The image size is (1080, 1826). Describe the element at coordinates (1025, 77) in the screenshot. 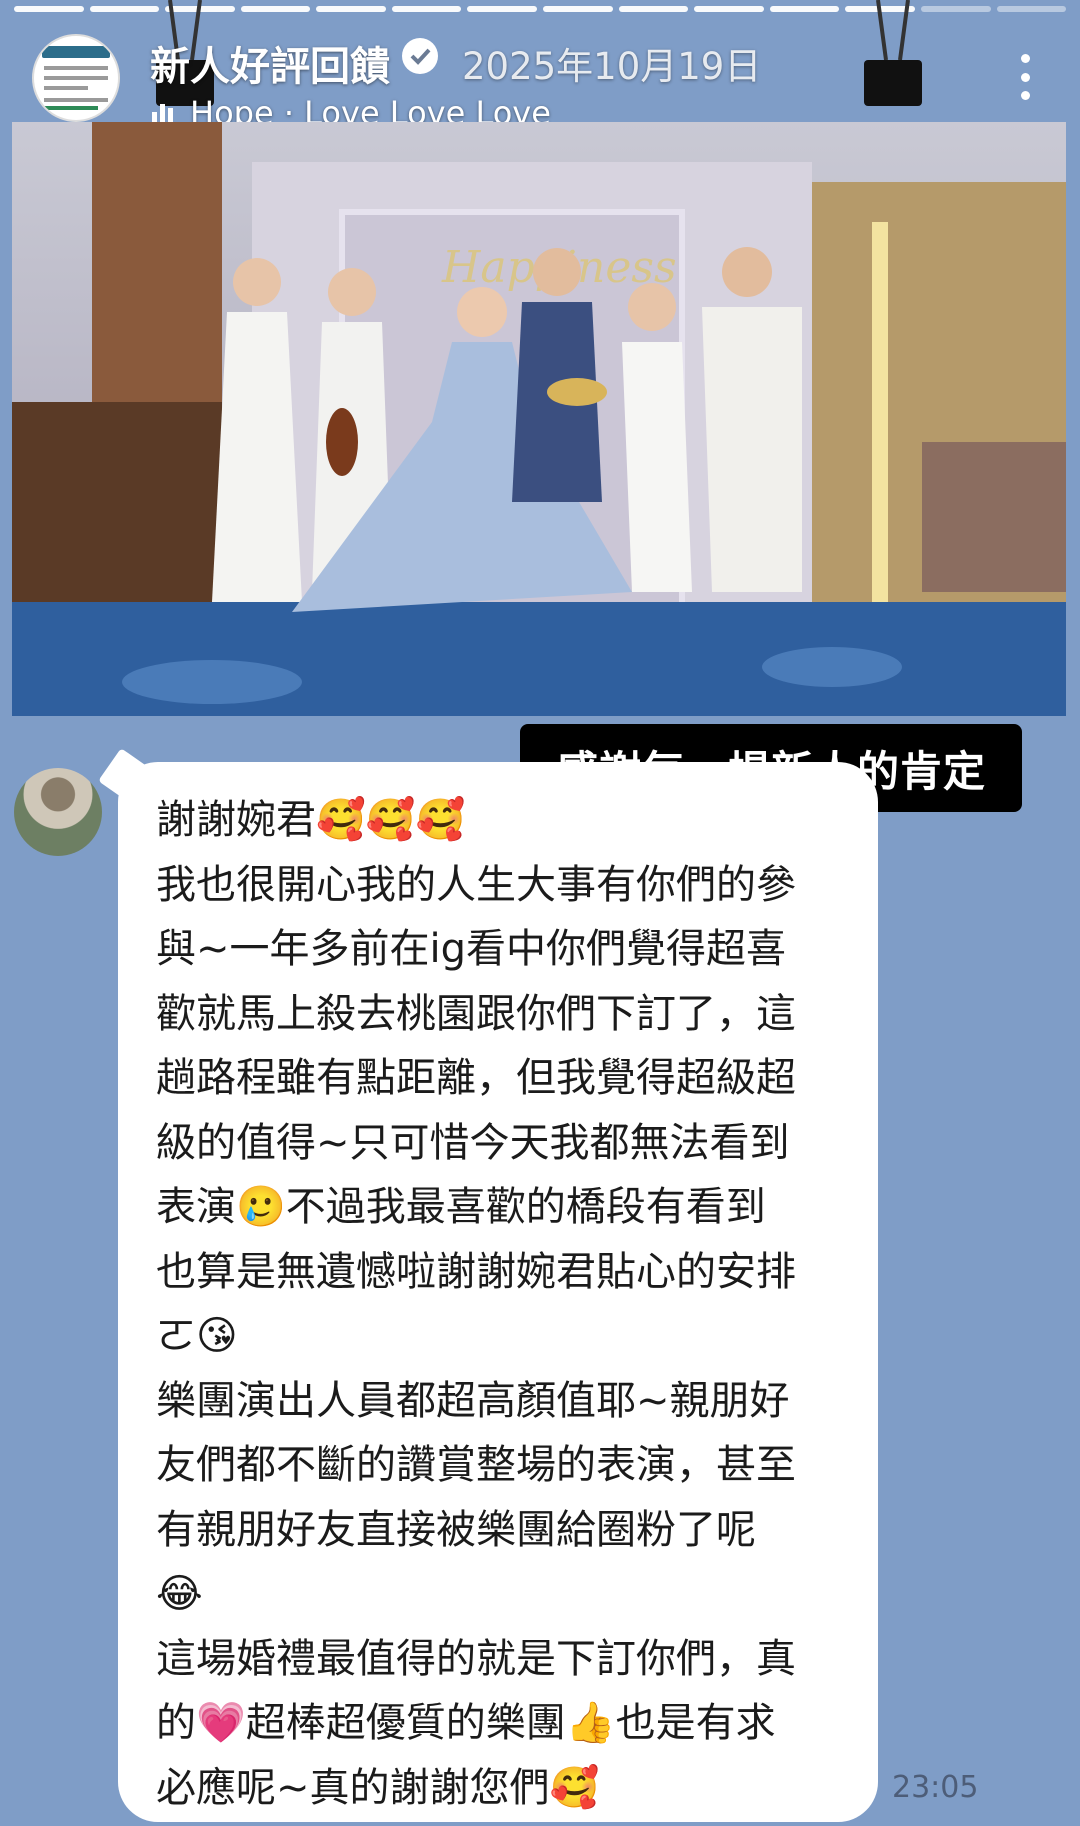

I see `more-options-icon` at that location.